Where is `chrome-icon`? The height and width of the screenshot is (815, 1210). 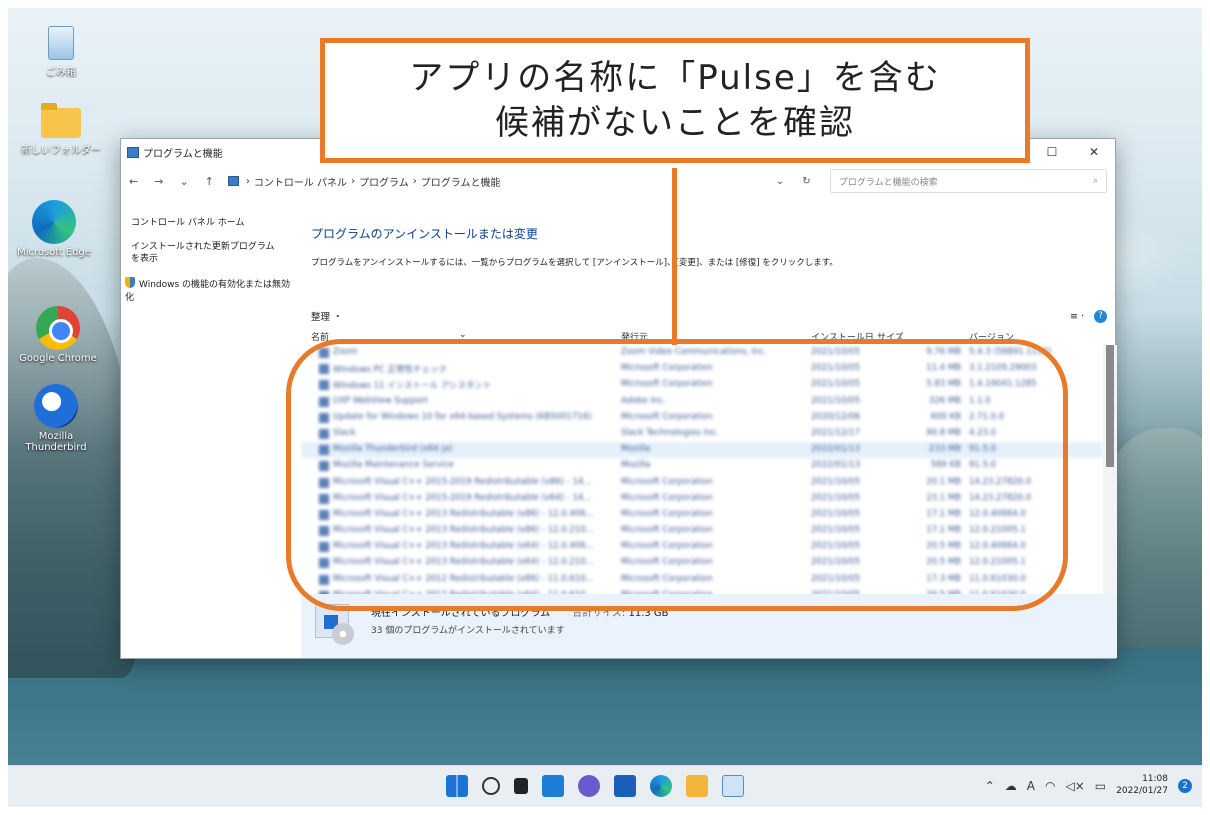
chrome-icon is located at coordinates (58, 328).